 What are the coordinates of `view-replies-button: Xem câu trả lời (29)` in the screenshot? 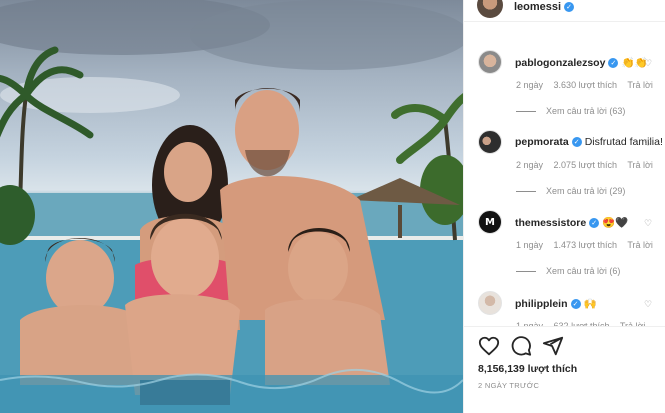 It's located at (570, 191).